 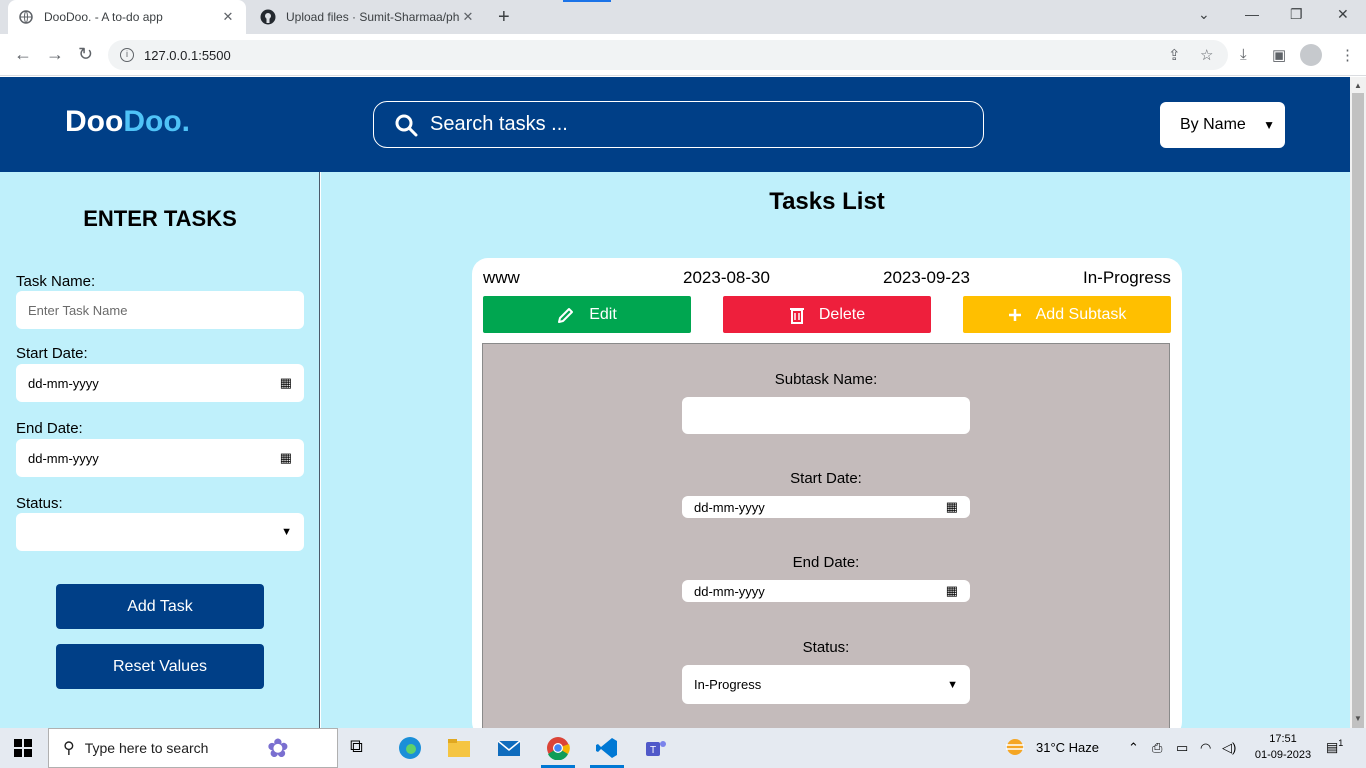 I want to click on sort-selected-value: By Name, so click(x=1213, y=124).